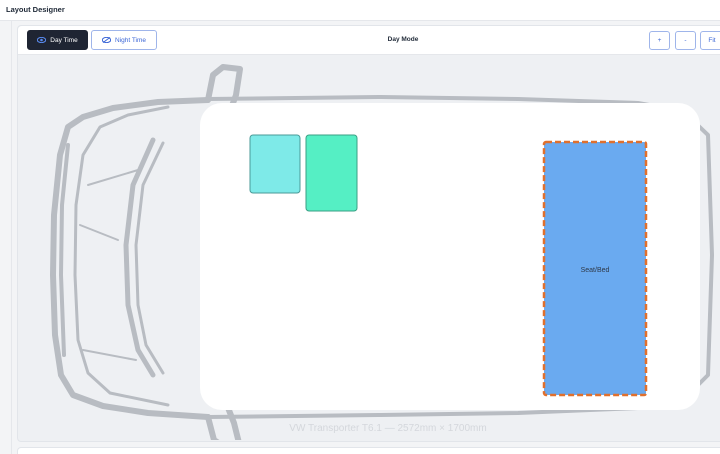 The height and width of the screenshot is (454, 720). I want to click on layout-item-fridge, so click(331, 173).